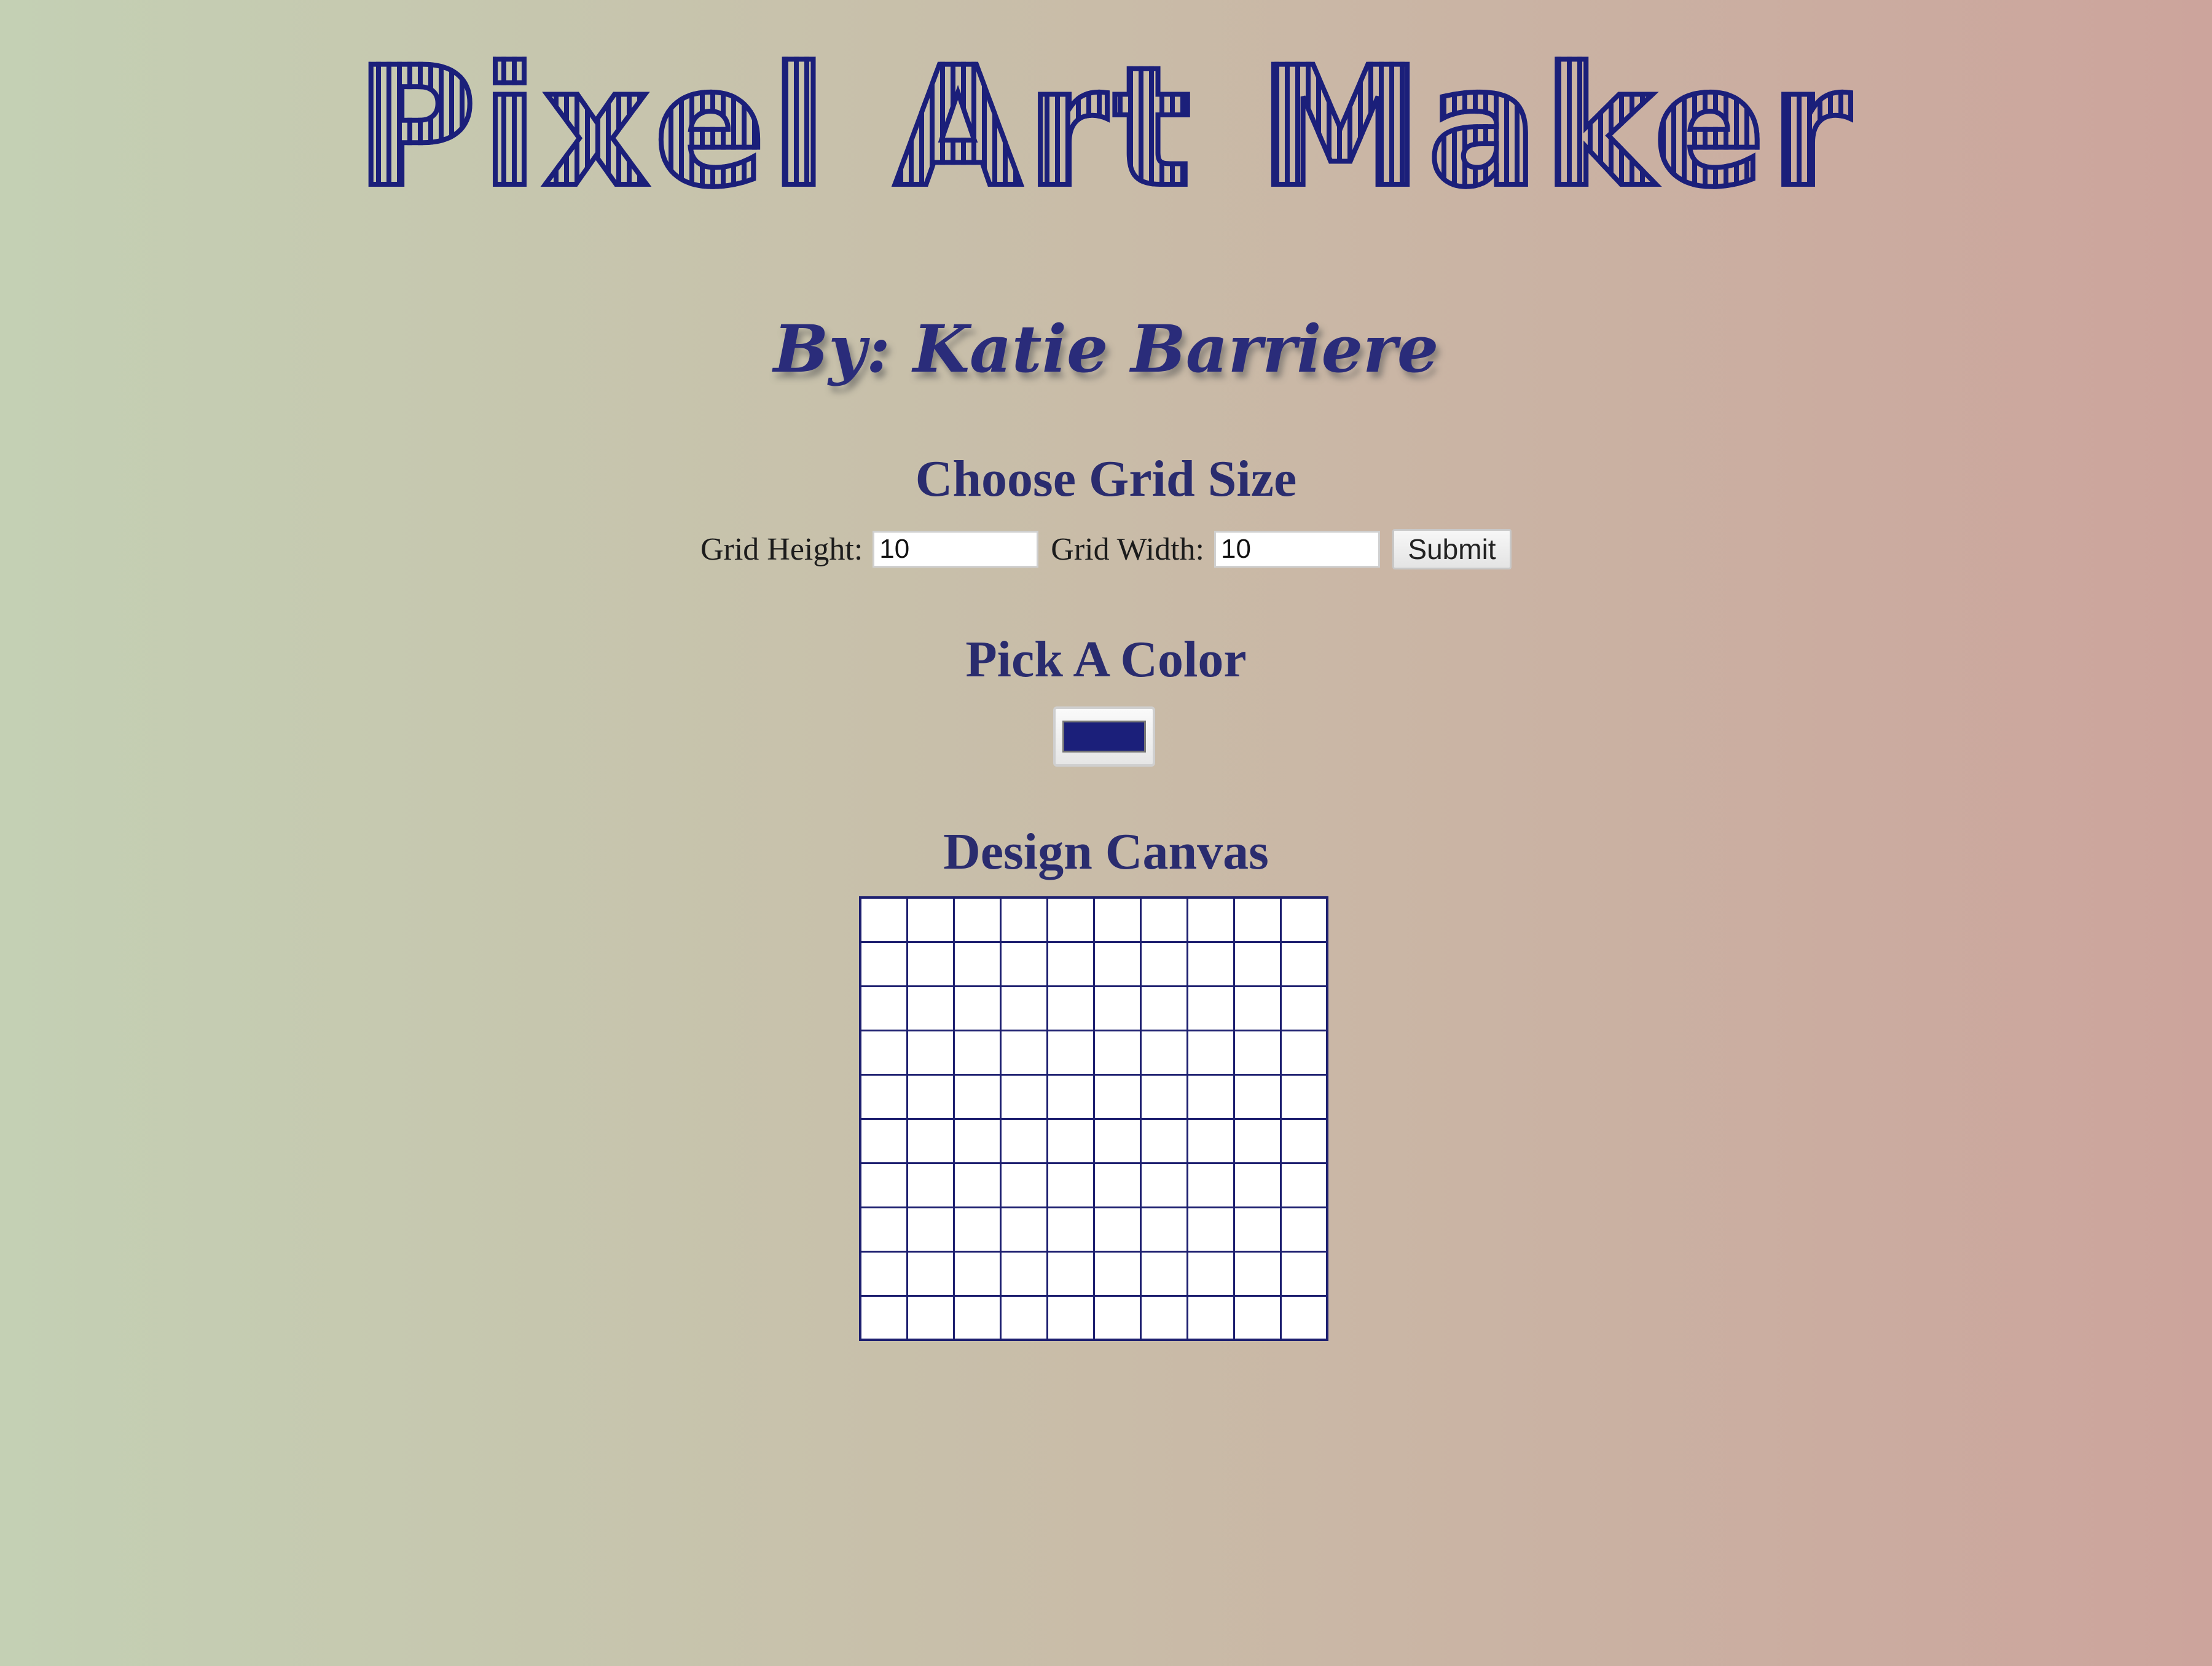 This screenshot has height=1666, width=2212. I want to click on grid-width-input, so click(1297, 549).